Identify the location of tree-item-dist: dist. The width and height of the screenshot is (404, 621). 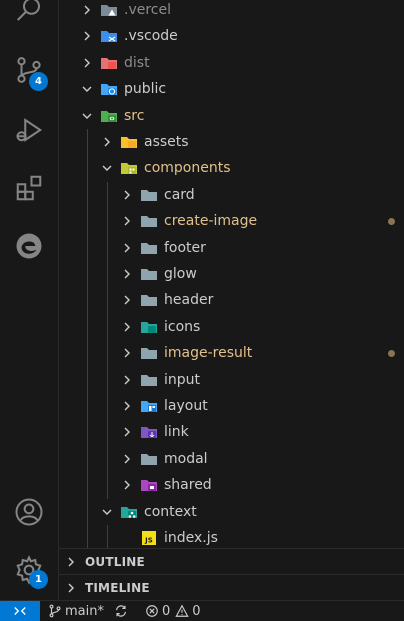
(231, 63).